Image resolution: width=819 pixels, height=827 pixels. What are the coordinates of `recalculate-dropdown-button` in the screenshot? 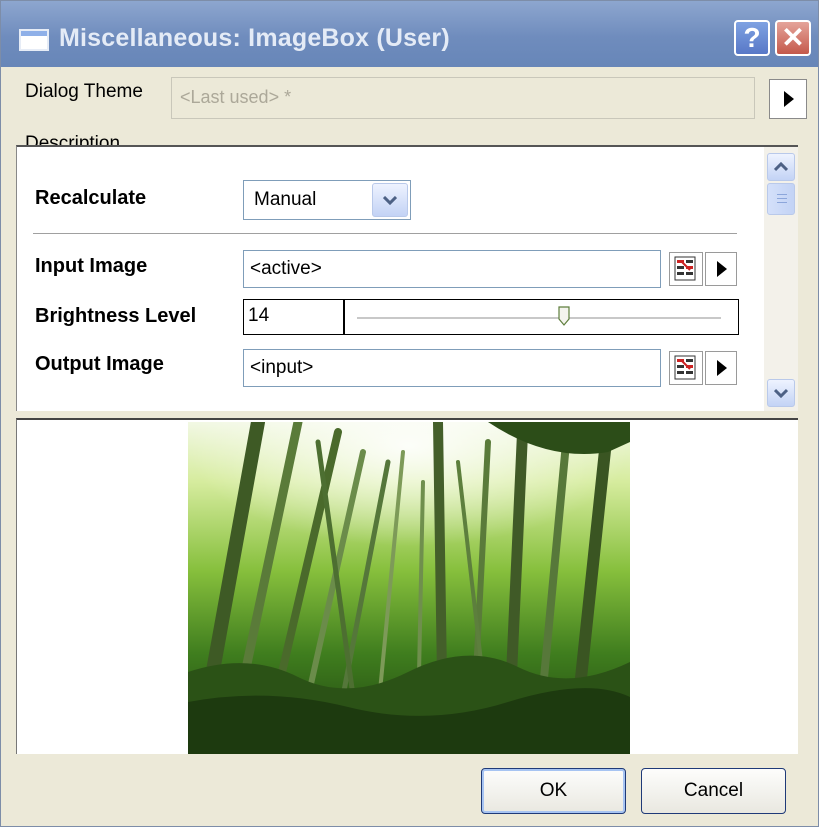 It's located at (390, 200).